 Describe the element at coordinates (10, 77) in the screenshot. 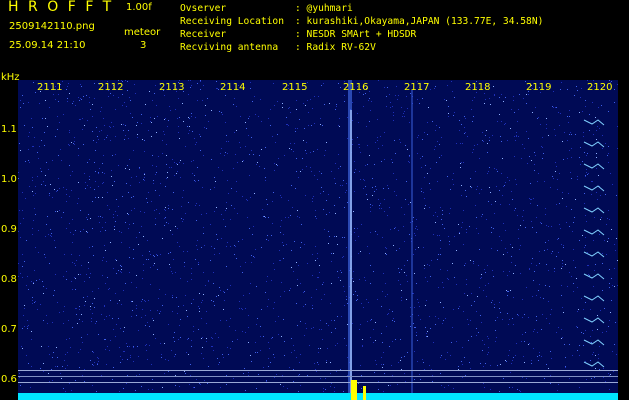

I see `frequency-unit-label: kHz` at that location.